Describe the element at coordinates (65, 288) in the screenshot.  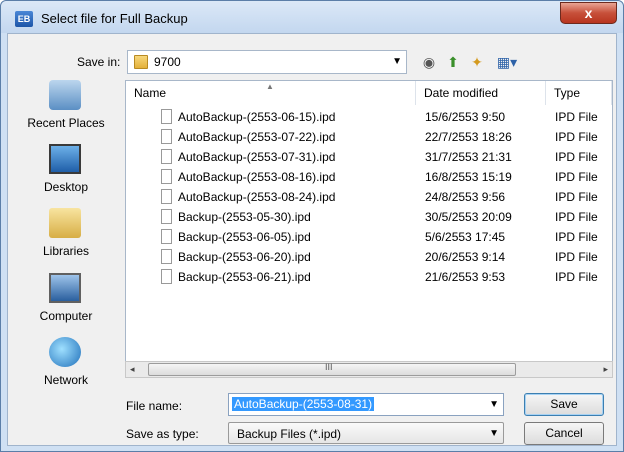
I see `computer-icon` at that location.